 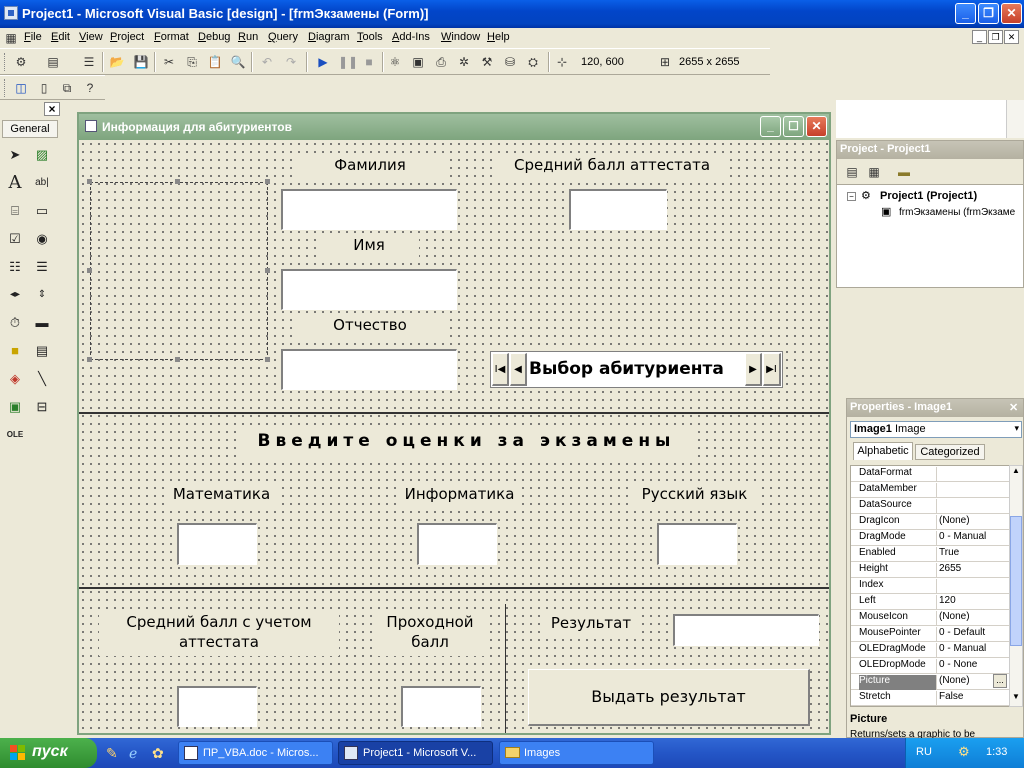 What do you see at coordinates (936, 429) in the screenshot?
I see `object-selector: Image1 Image ▾` at bounding box center [936, 429].